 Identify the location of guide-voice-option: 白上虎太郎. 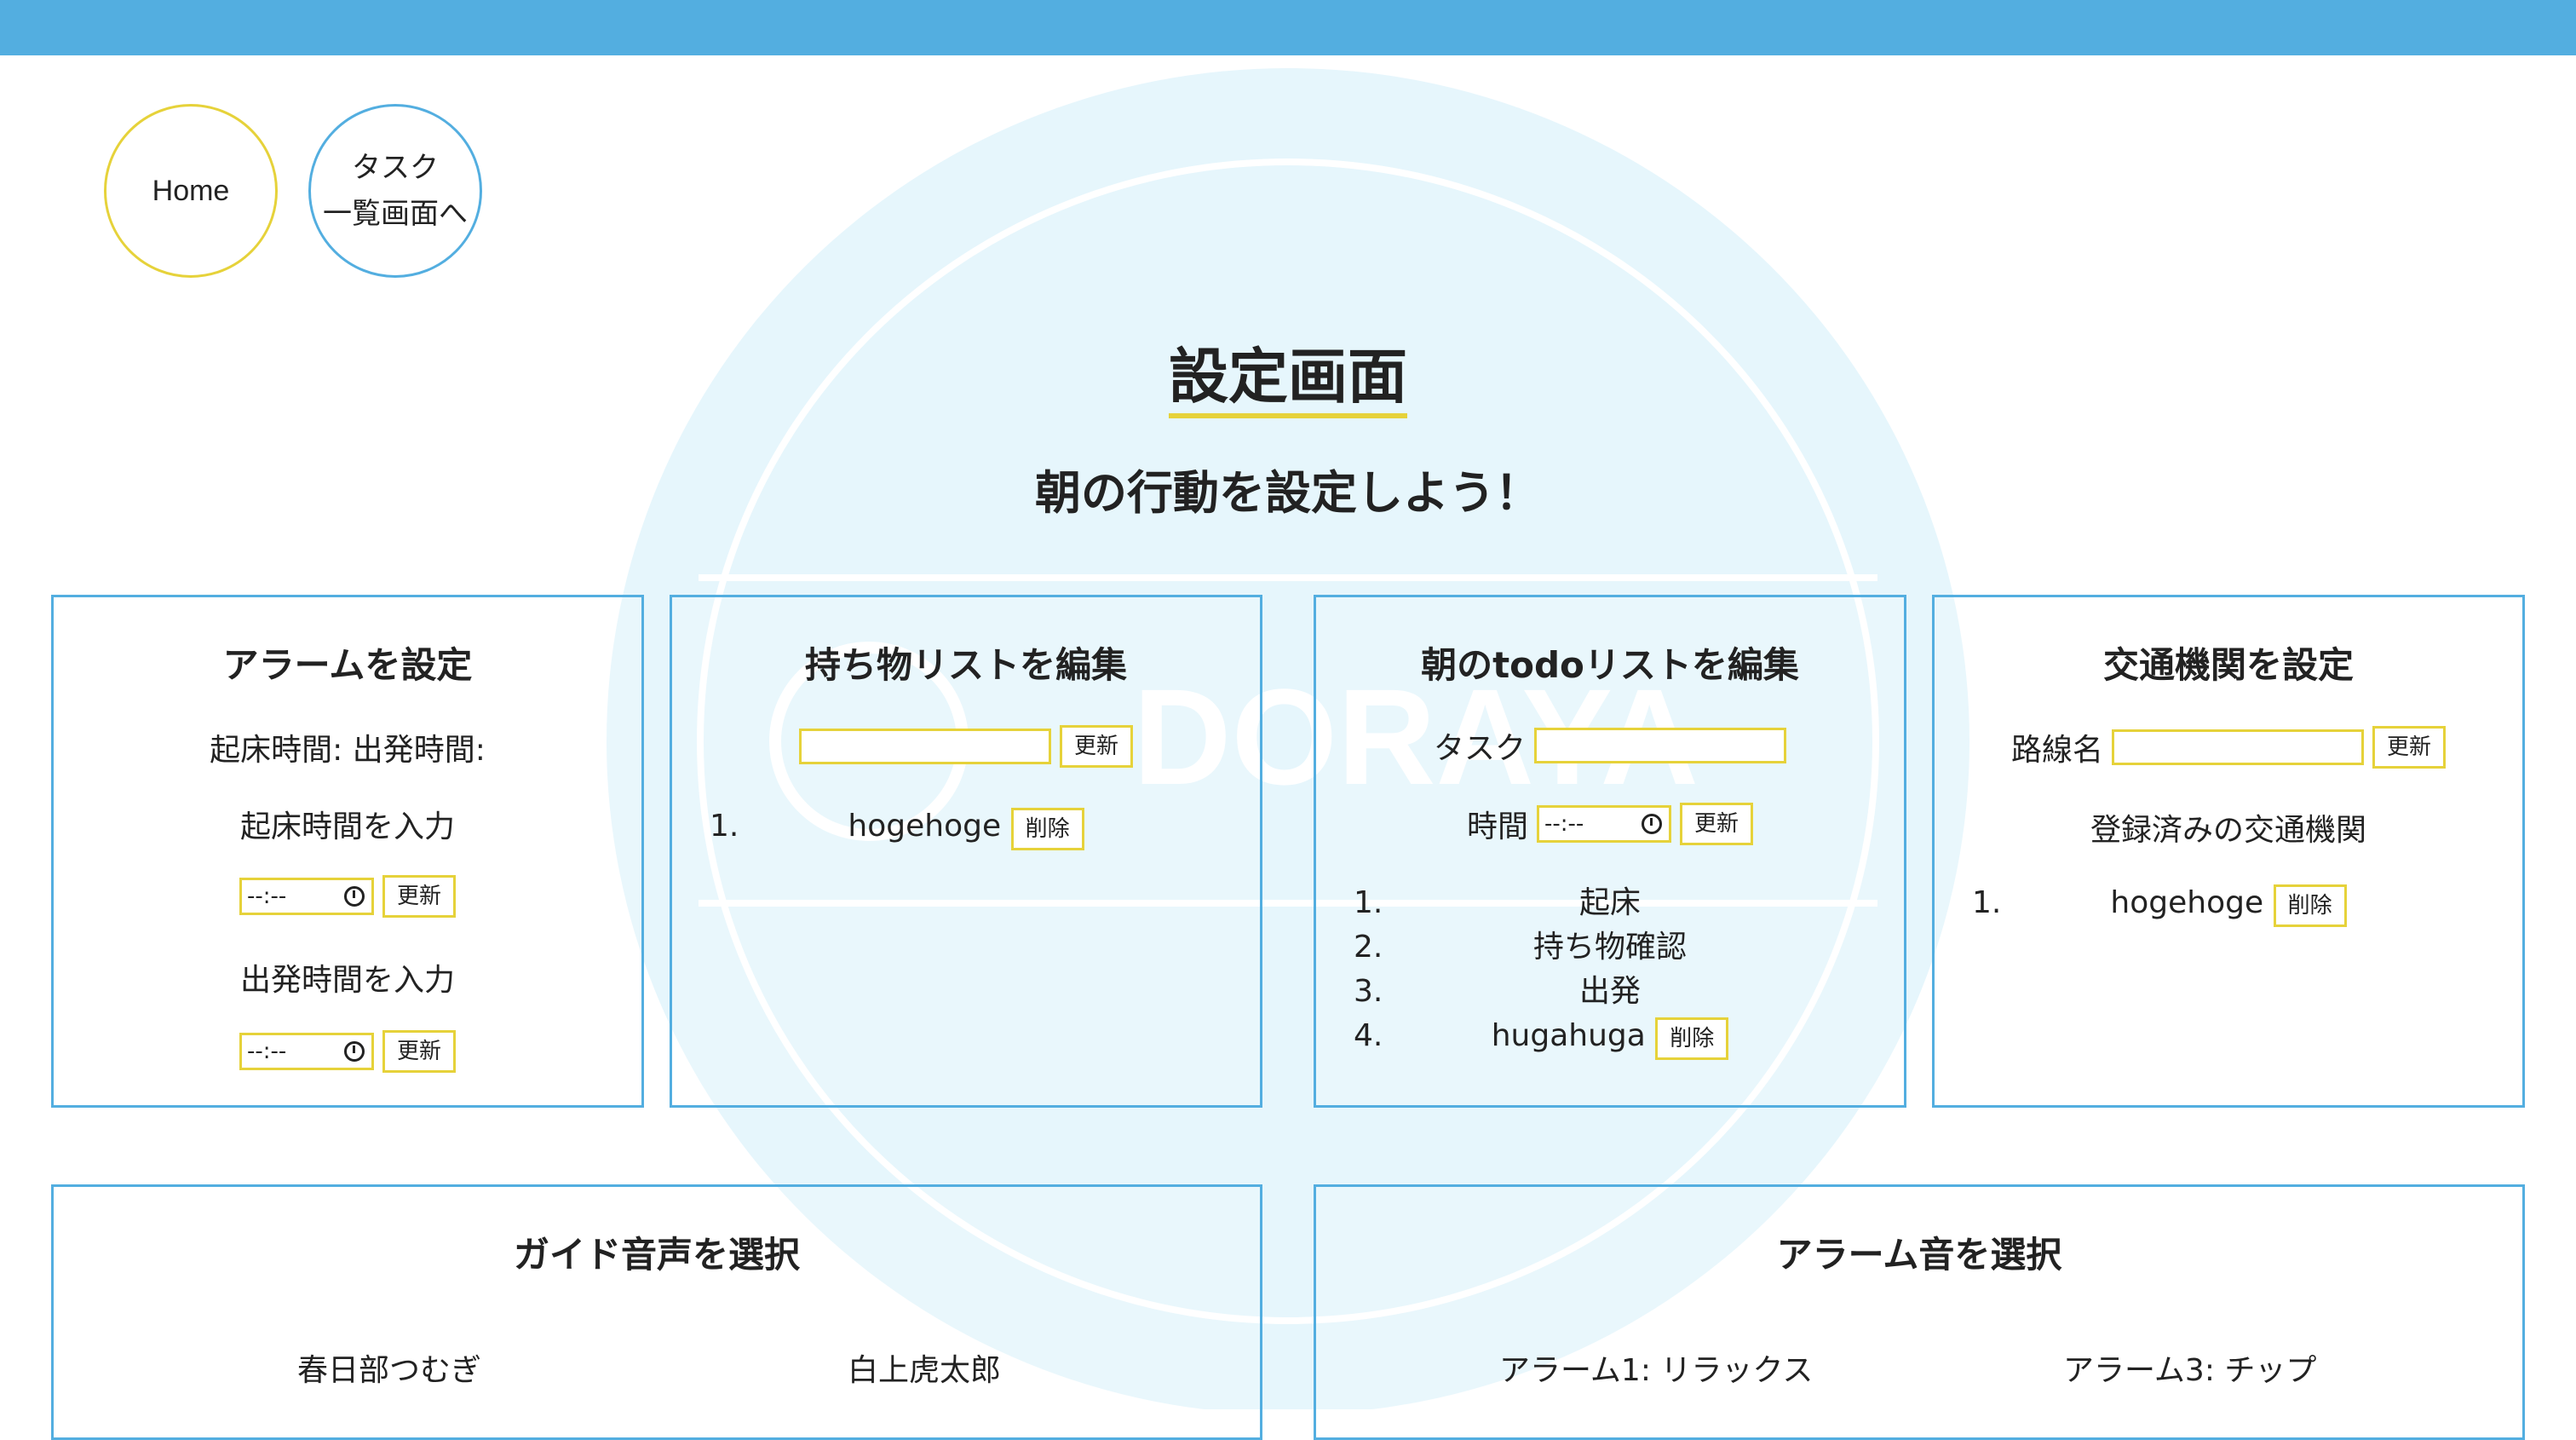
(925, 1368).